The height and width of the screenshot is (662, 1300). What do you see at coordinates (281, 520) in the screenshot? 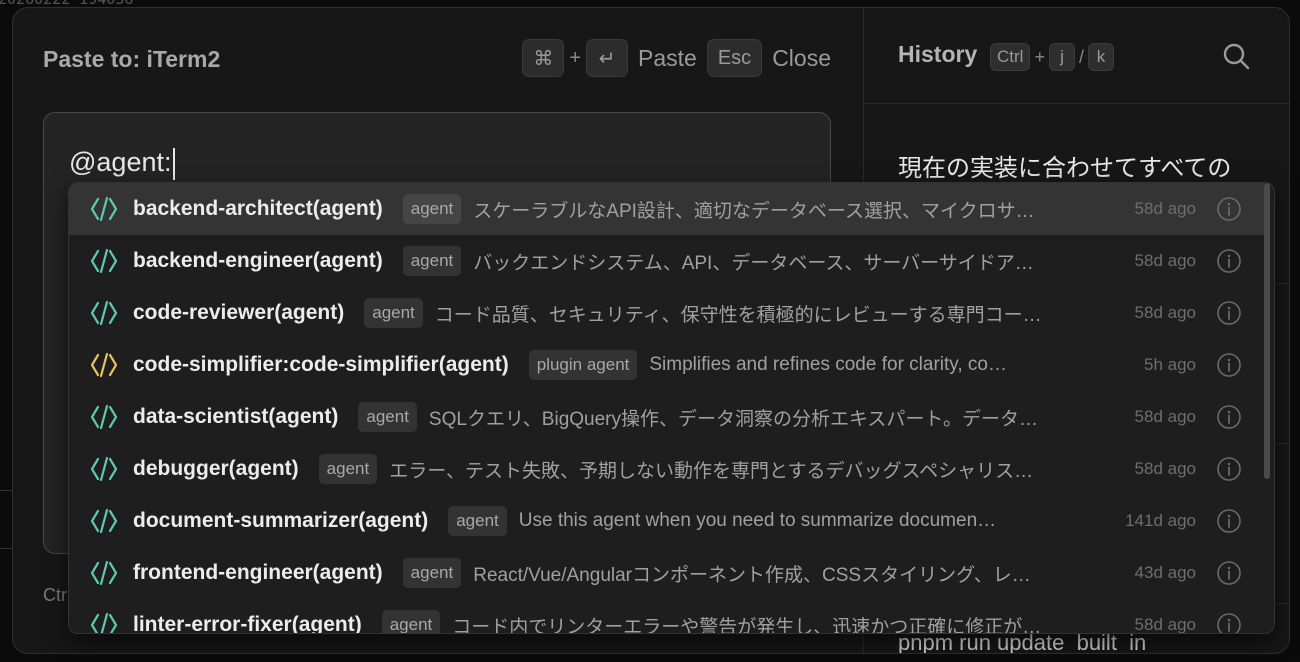
I see `suggestion-name: document-summarizer(agent)` at bounding box center [281, 520].